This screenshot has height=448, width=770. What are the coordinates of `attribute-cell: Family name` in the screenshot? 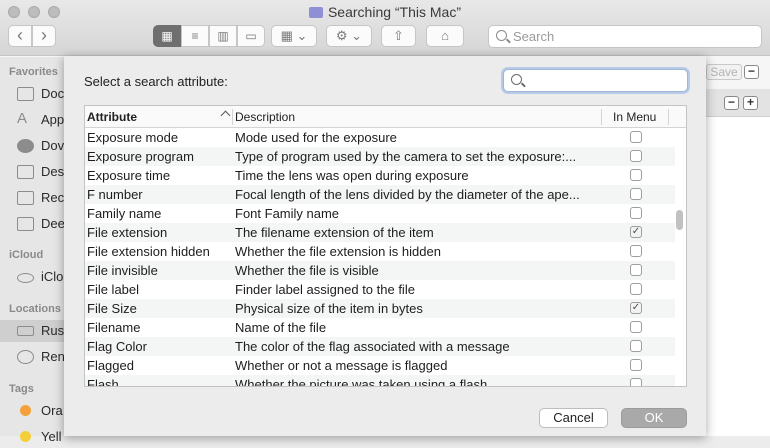 It's located at (124, 213).